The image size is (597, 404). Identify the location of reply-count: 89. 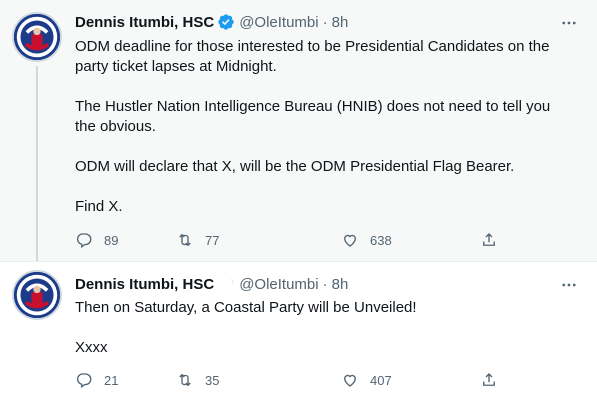
(111, 240).